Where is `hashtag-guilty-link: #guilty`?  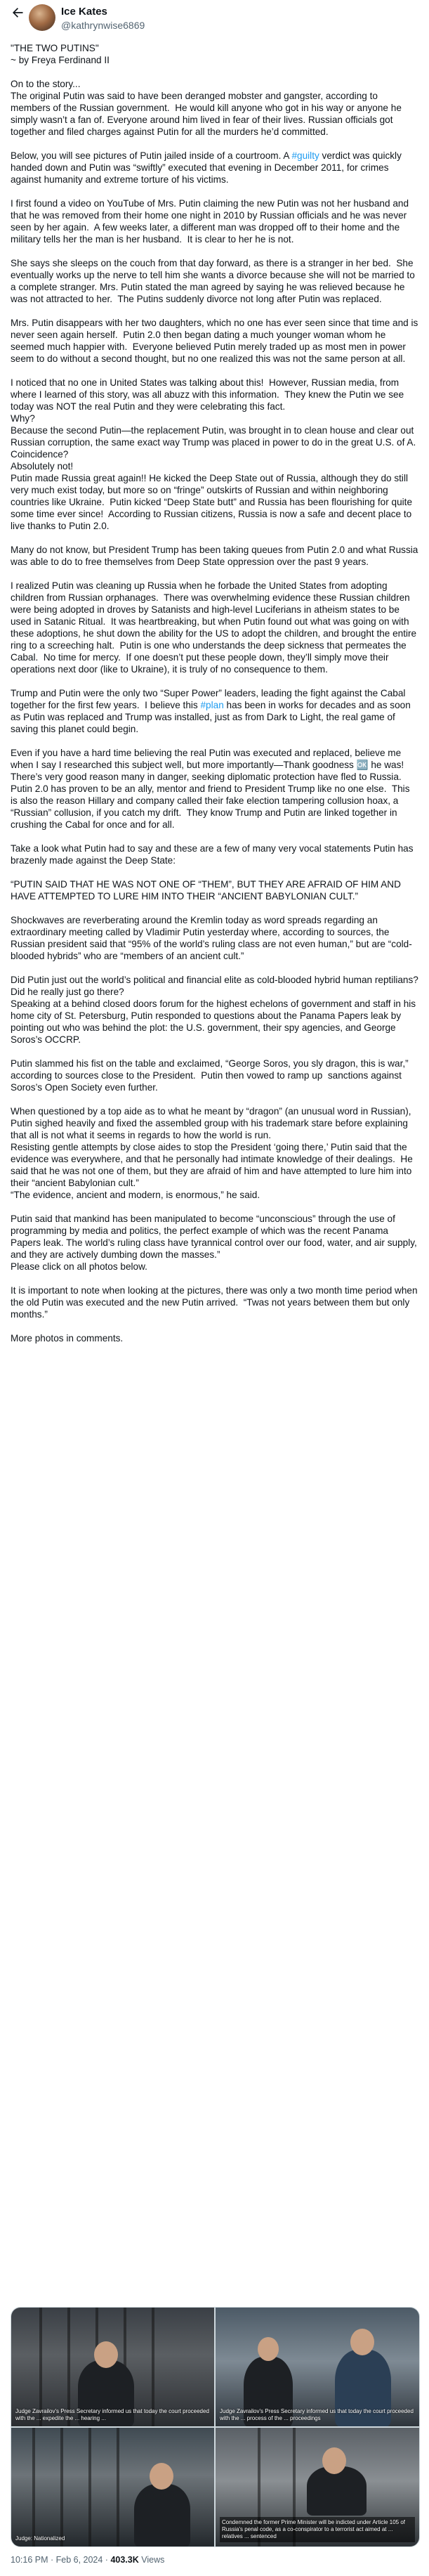
hashtag-guilty-link: #guilty is located at coordinates (305, 155).